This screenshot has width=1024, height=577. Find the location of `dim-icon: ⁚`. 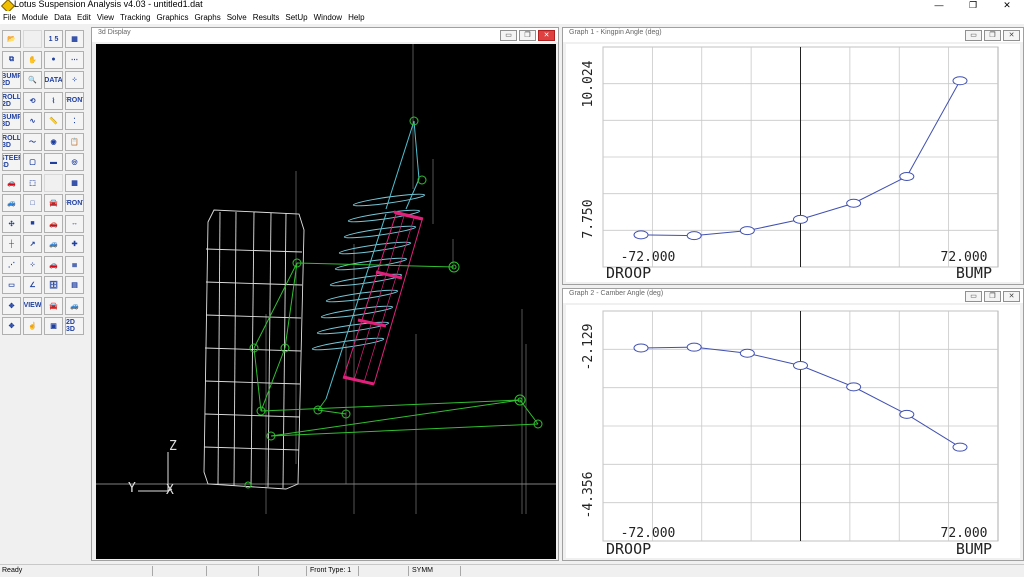

dim-icon: ⁚ is located at coordinates (74, 121).